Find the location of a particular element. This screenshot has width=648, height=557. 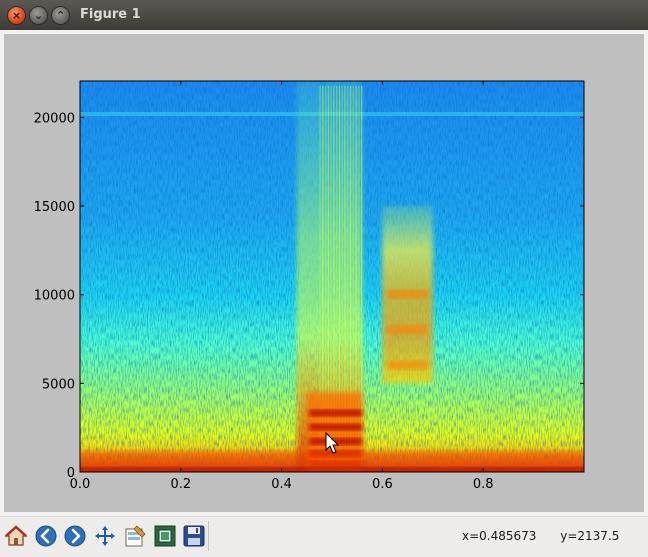

coordinate-readout: x=0.485673 y=2137.5 is located at coordinates (540, 536).